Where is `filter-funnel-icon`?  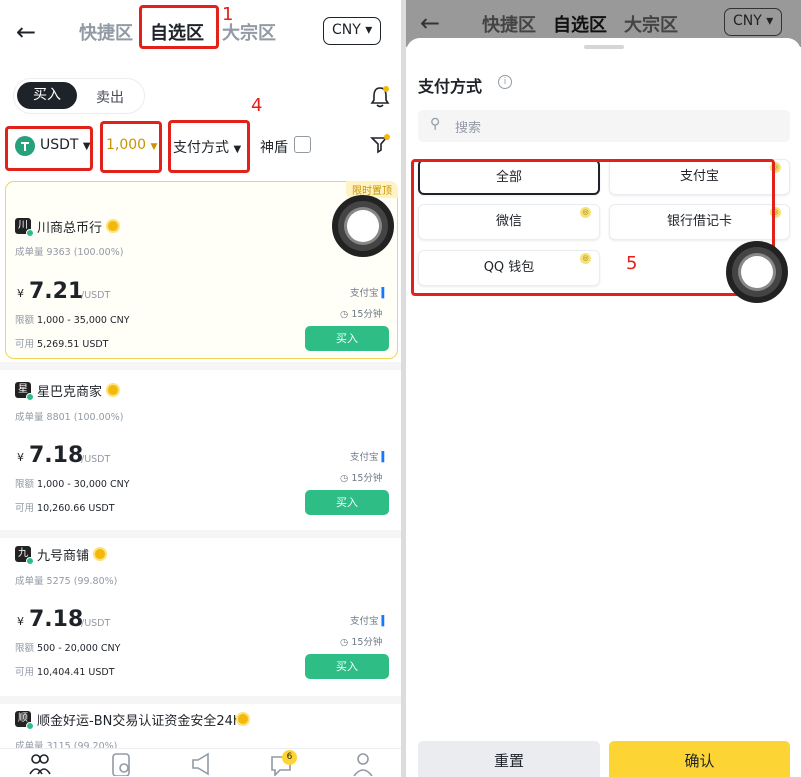 filter-funnel-icon is located at coordinates (380, 146).